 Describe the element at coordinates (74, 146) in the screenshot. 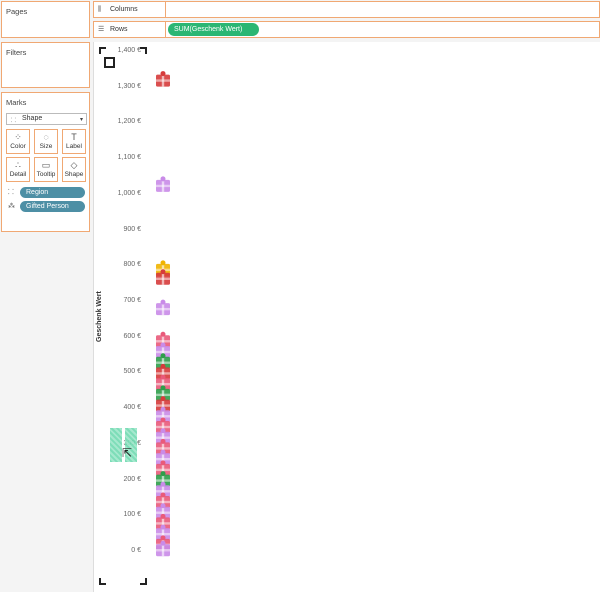

I see `label-button-label: Label` at that location.